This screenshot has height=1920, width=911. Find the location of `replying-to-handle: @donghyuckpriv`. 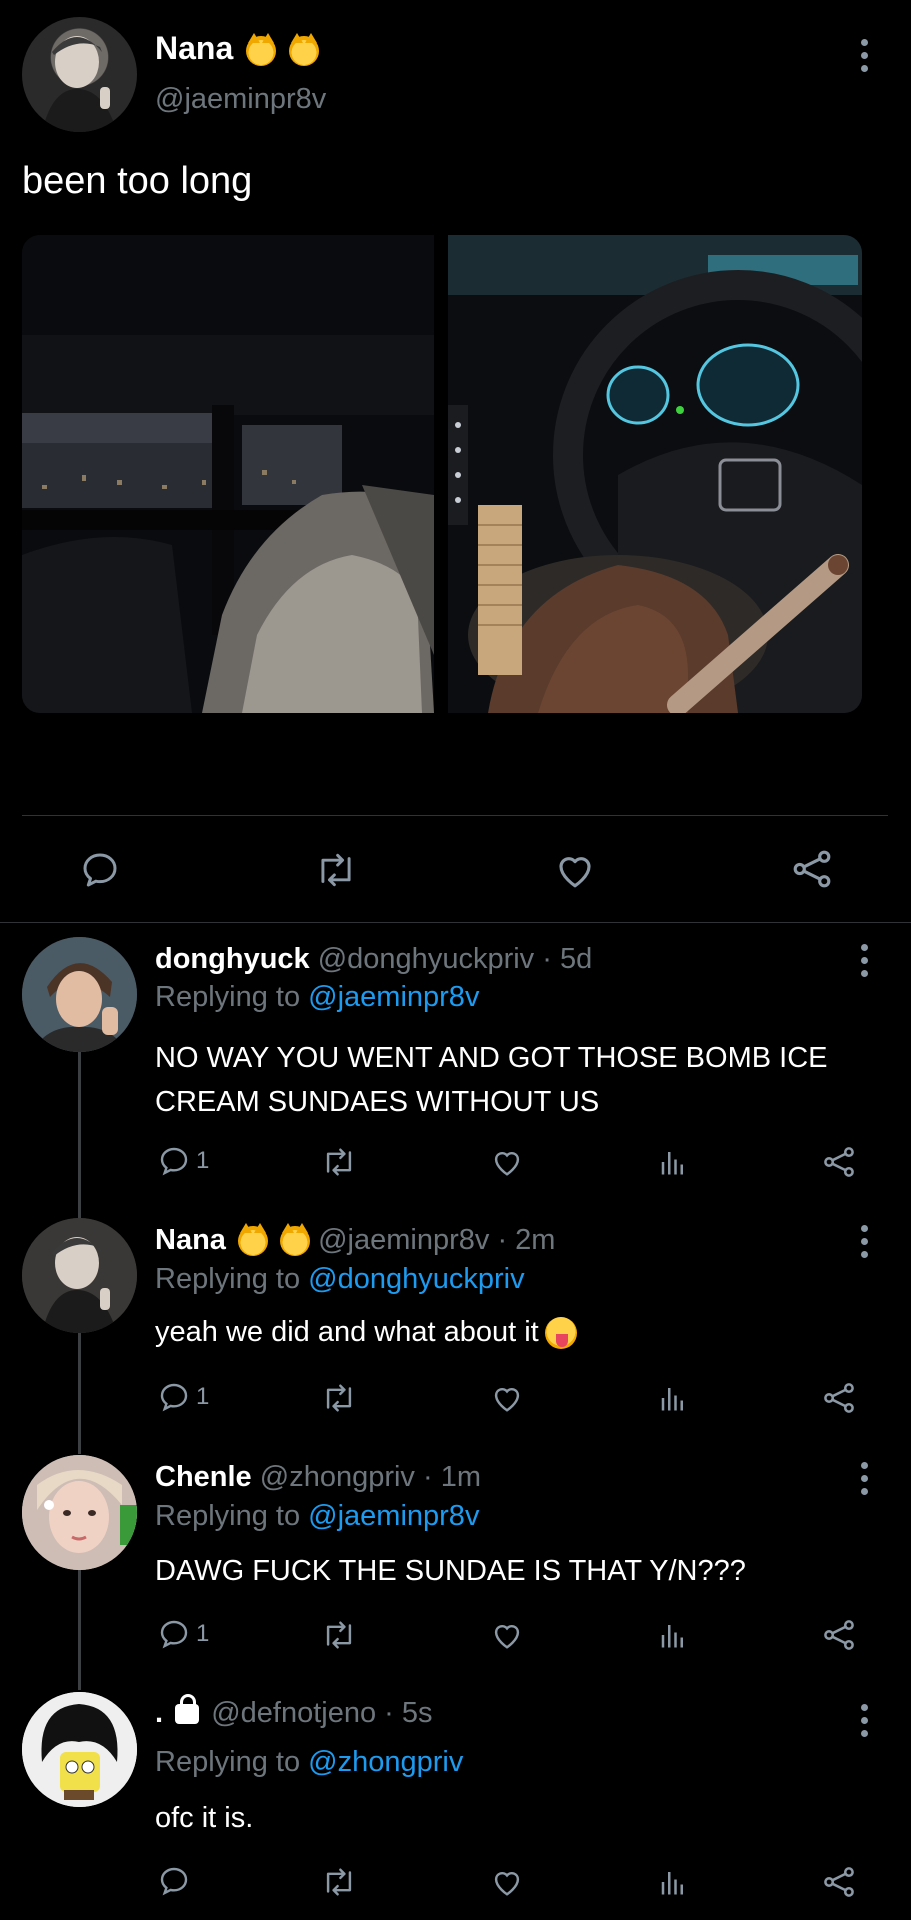

replying-to-handle: @donghyuckpriv is located at coordinates (416, 1279).